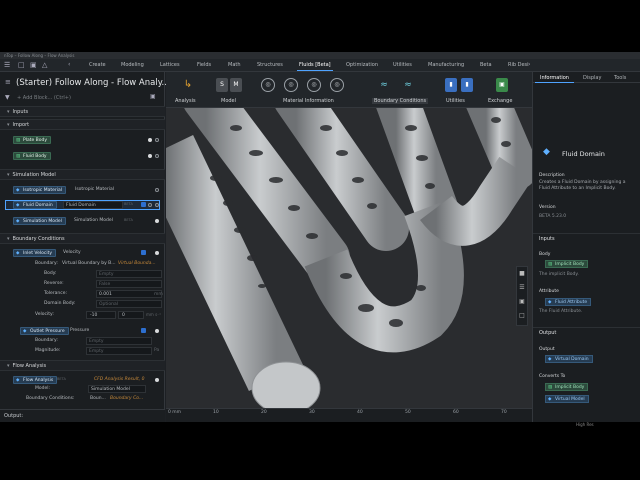  I want to click on magnitude-field: Empty, so click(119, 351).